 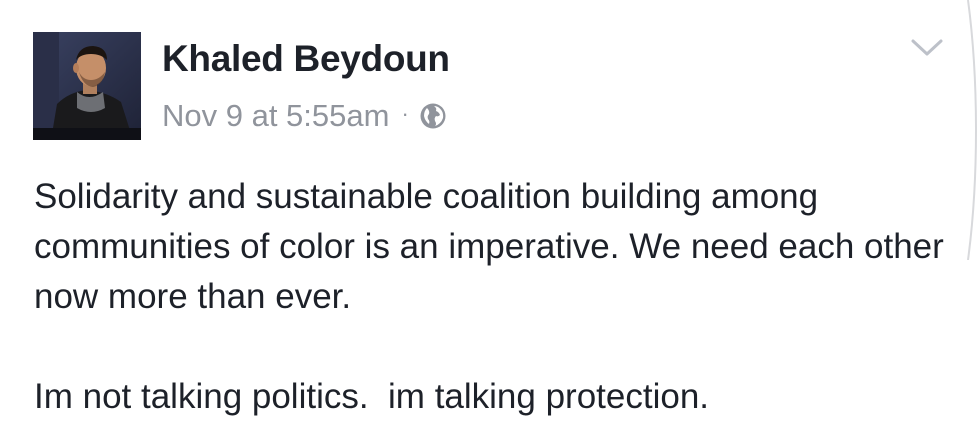 I want to click on avatar, so click(x=87, y=86).